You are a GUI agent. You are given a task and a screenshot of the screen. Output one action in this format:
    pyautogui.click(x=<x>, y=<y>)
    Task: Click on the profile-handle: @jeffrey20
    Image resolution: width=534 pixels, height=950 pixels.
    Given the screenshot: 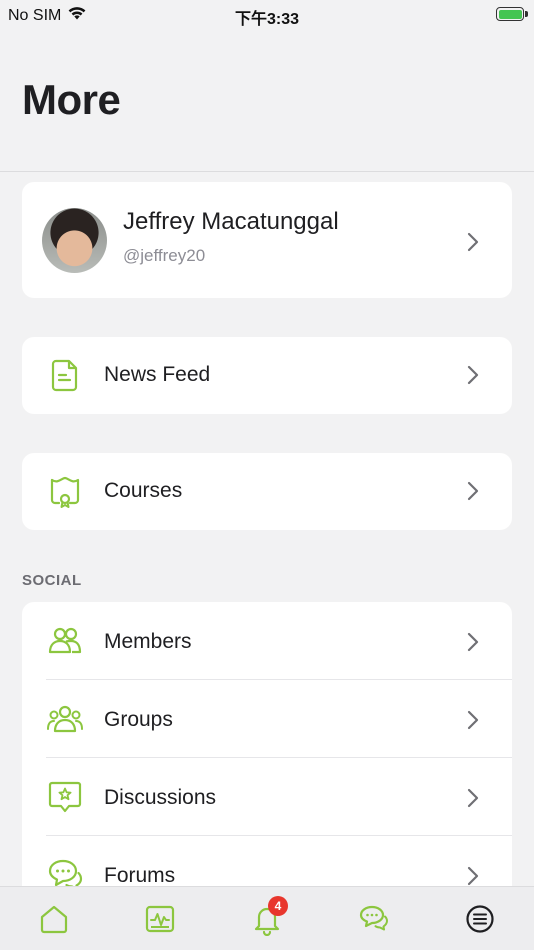 What is the action you would take?
    pyautogui.click(x=164, y=255)
    